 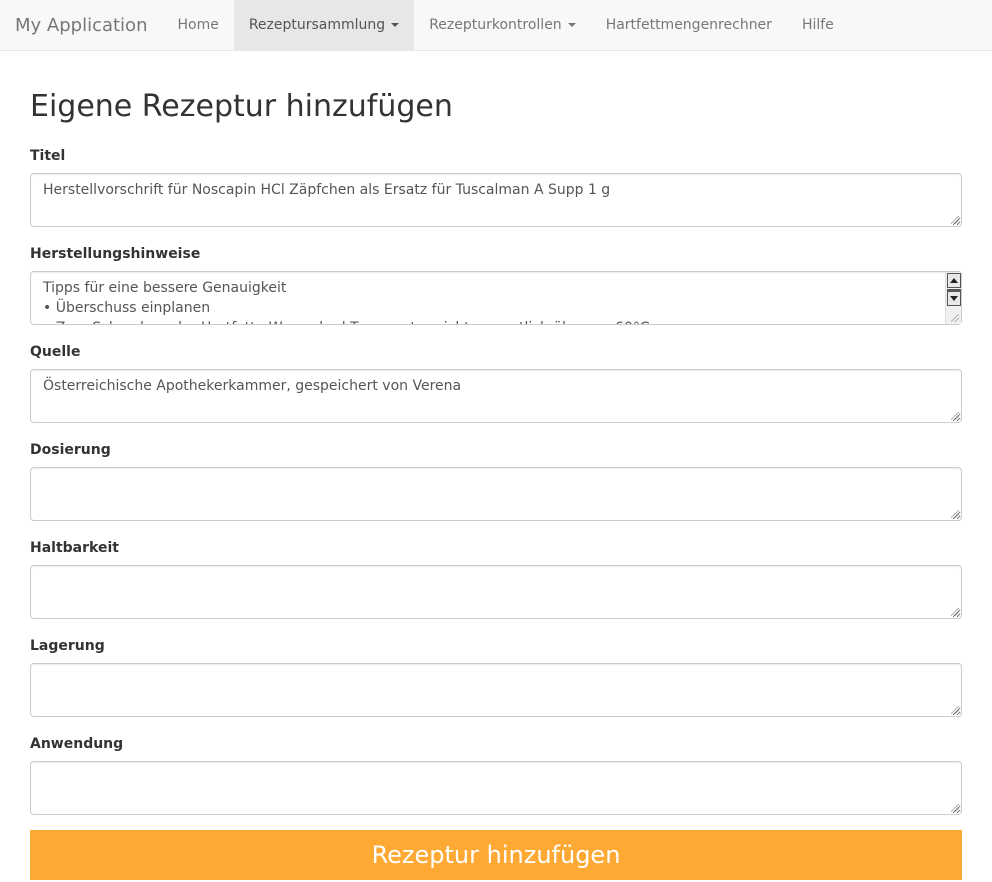 I want to click on scrollbar, so click(x=953, y=298).